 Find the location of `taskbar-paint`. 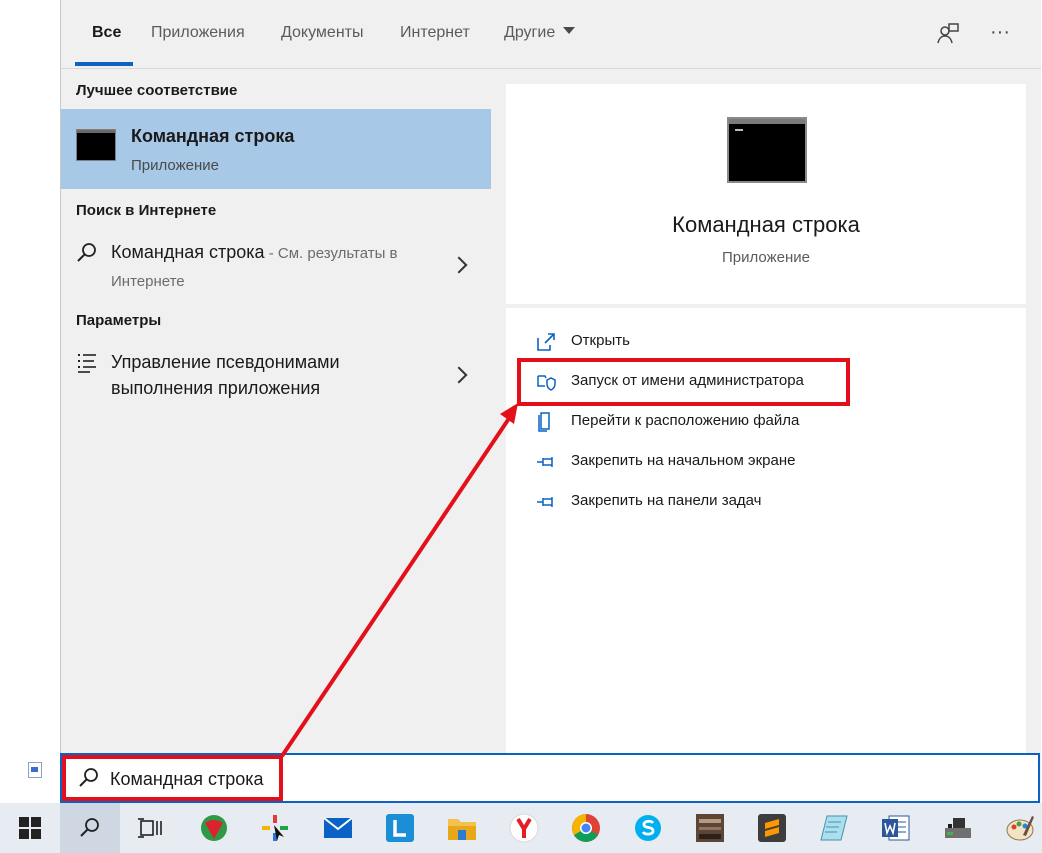

taskbar-paint is located at coordinates (1016, 828).